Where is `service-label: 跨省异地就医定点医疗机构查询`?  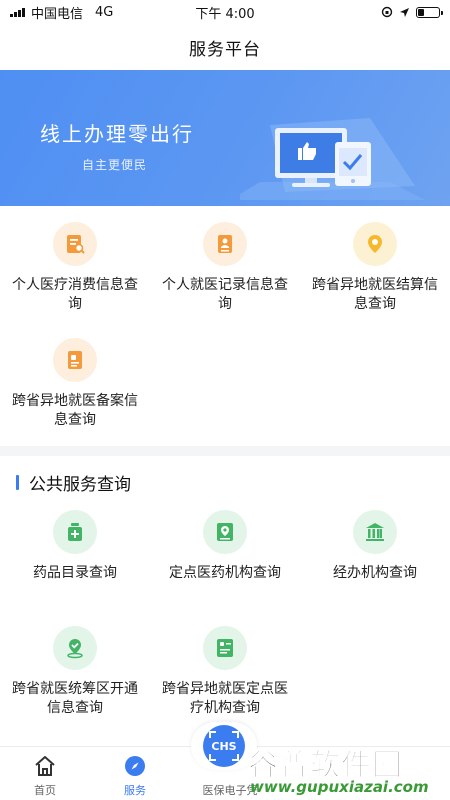
service-label: 跨省异地就医定点医疗机构查询 is located at coordinates (225, 698).